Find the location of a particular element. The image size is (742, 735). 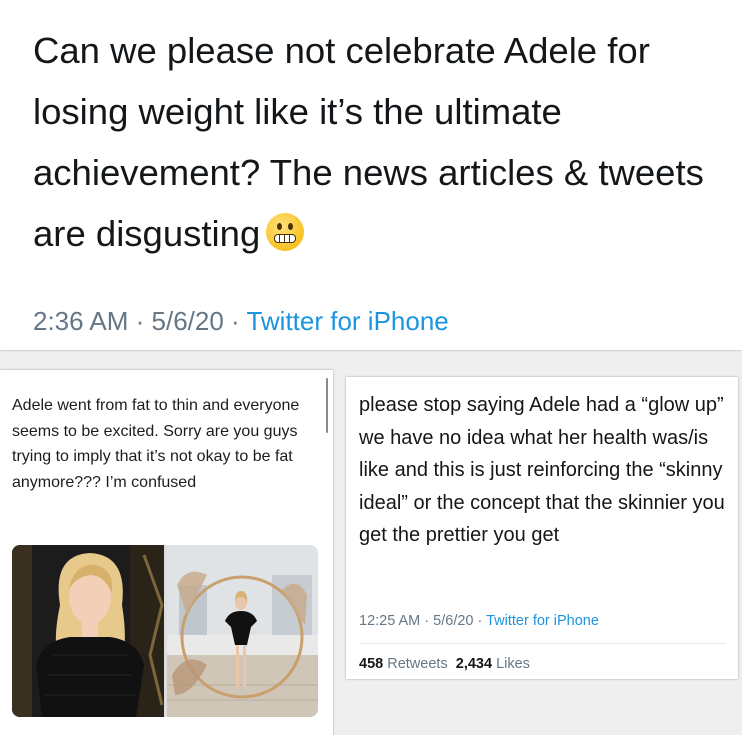

retweets-stat: 458 Retweets is located at coordinates (403, 664).